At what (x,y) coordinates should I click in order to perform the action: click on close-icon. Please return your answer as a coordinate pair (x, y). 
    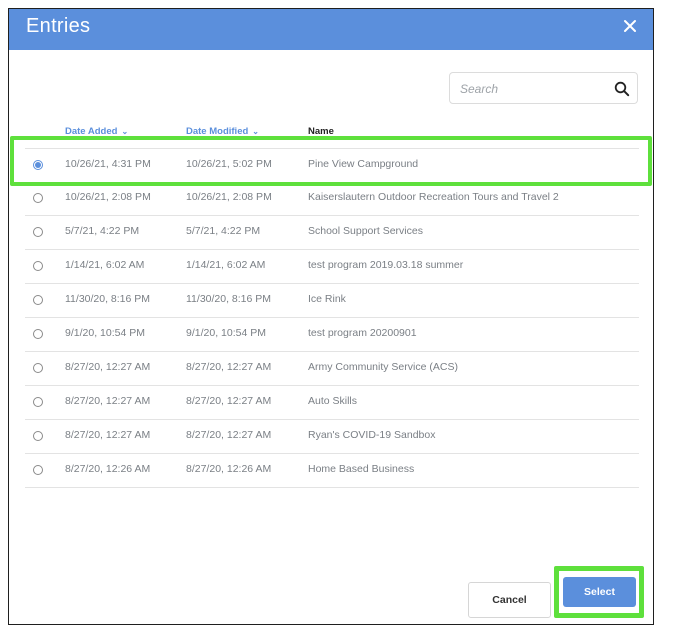
    Looking at the image, I should click on (630, 26).